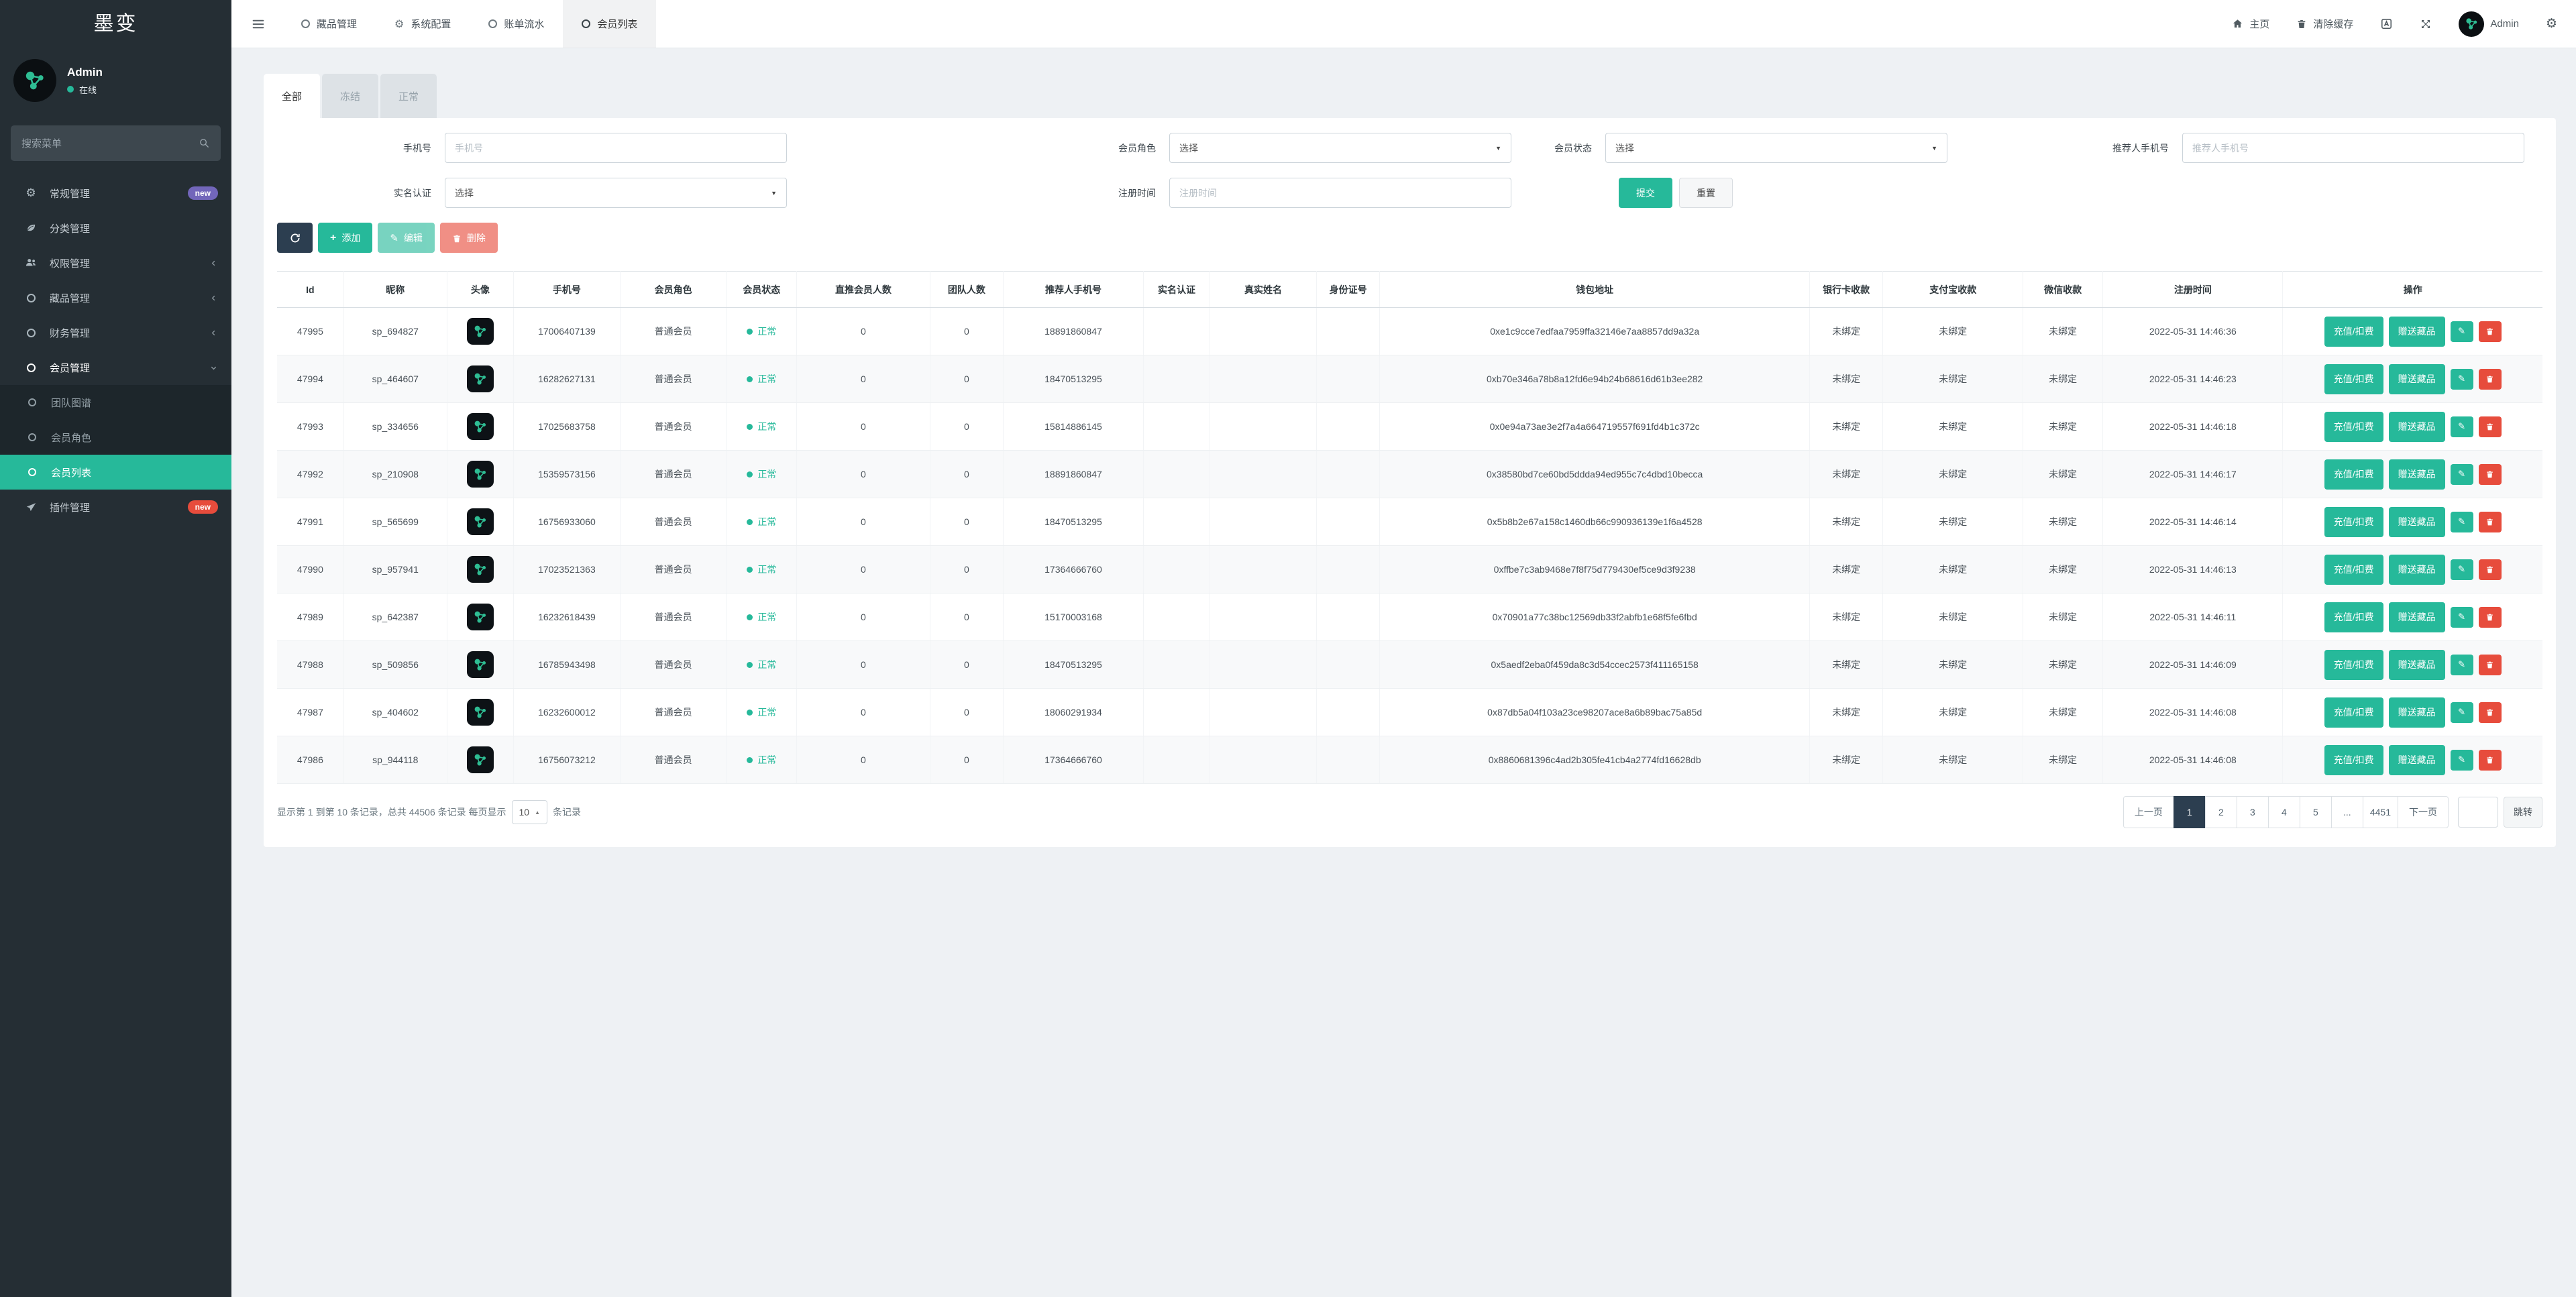 This screenshot has height=1297, width=2576. I want to click on tab-member-list: 会员列表, so click(610, 24).